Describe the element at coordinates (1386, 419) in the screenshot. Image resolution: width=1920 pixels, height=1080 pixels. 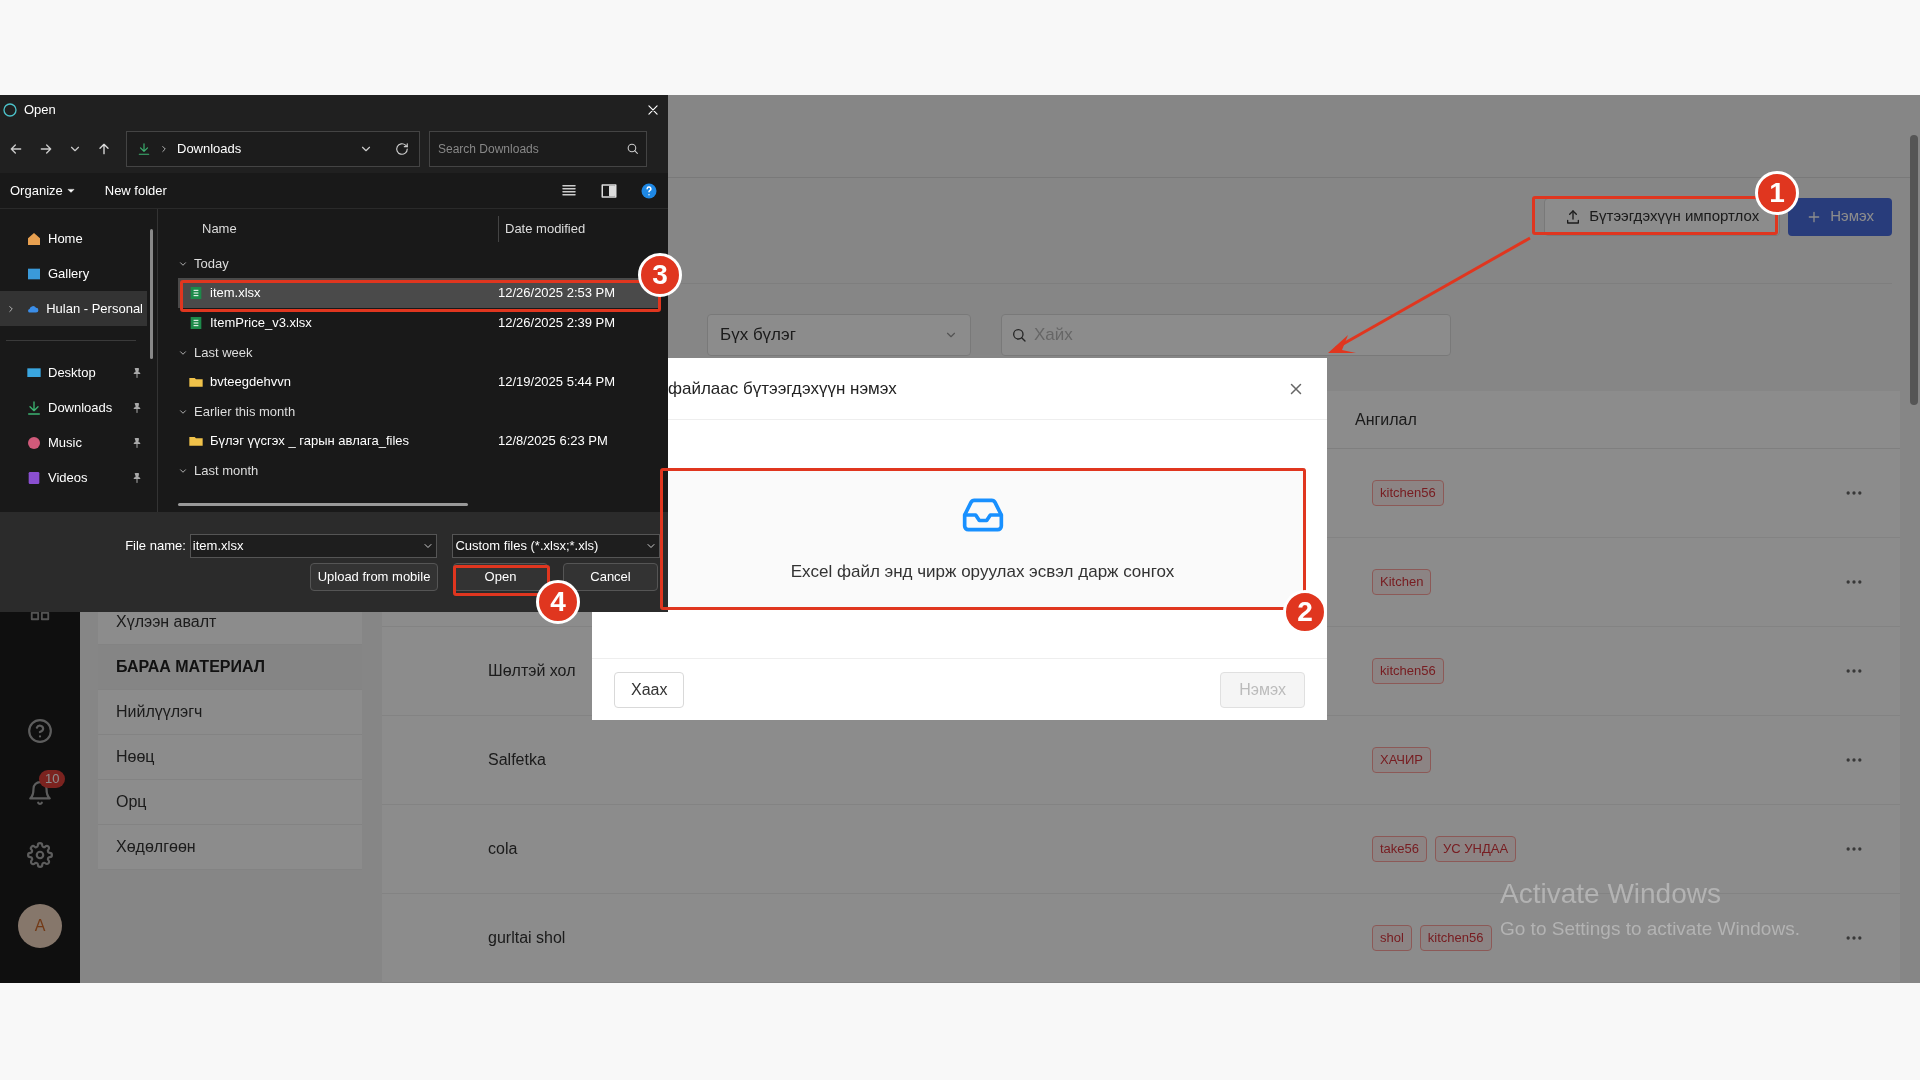
I see `column-header: Ангилал` at that location.